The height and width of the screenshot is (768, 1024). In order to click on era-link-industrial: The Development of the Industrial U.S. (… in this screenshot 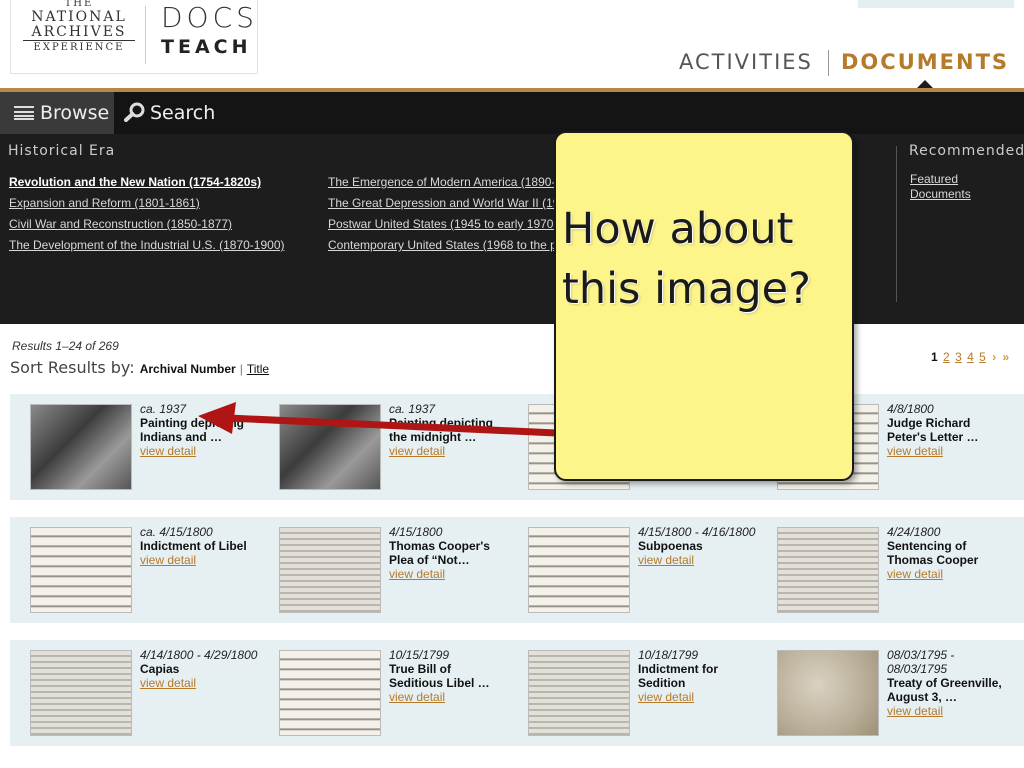, I will do `click(146, 245)`.